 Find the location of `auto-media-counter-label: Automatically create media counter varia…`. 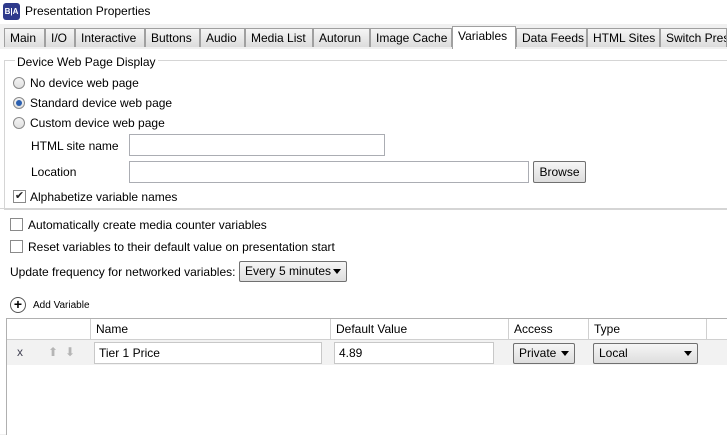

auto-media-counter-label: Automatically create media counter varia… is located at coordinates (147, 225).